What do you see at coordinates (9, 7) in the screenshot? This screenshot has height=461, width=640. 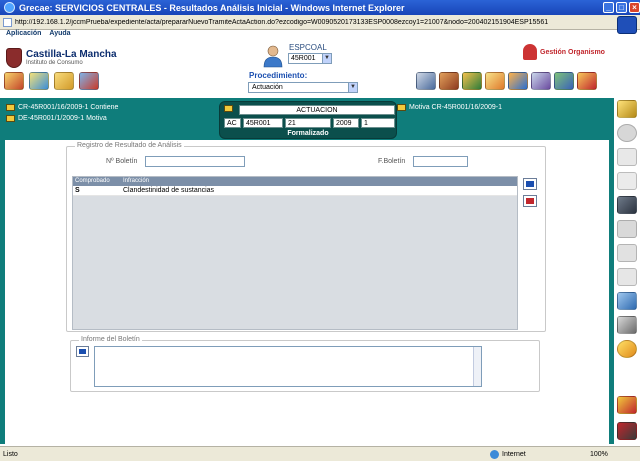 I see `ie-browser-icon` at bounding box center [9, 7].